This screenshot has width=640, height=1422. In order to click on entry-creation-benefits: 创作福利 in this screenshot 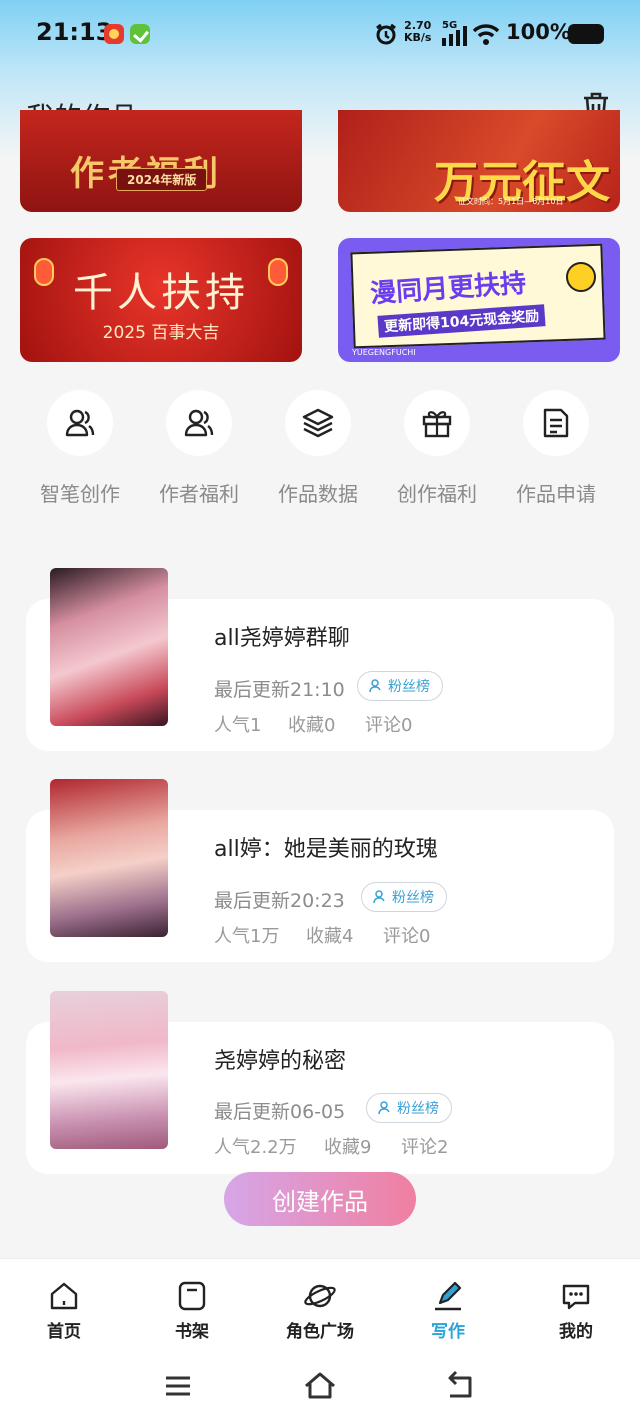, I will do `click(437, 448)`.